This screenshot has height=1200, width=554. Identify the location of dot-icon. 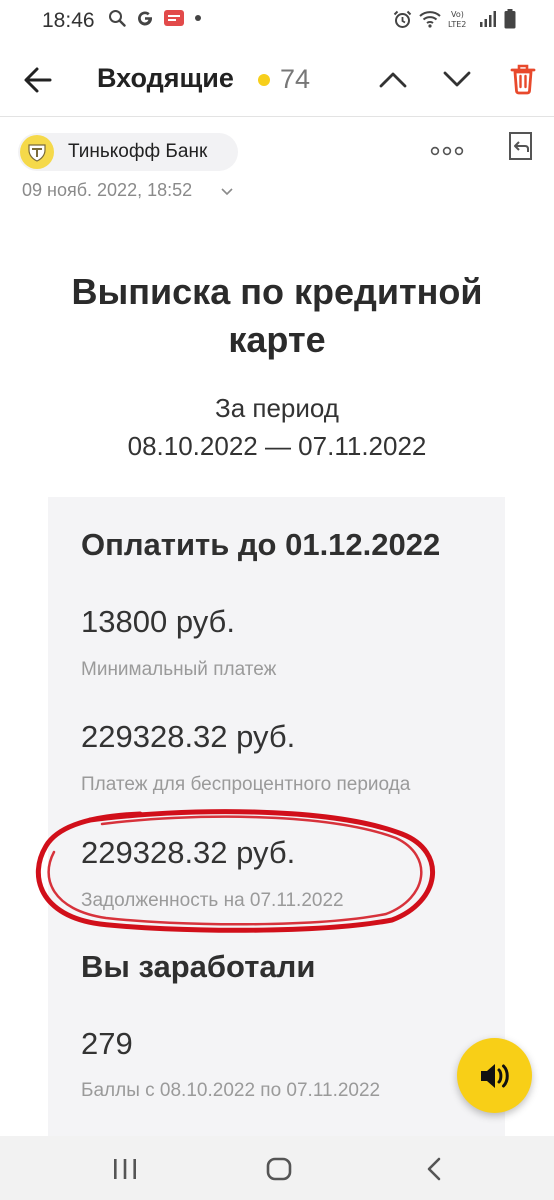
(198, 18).